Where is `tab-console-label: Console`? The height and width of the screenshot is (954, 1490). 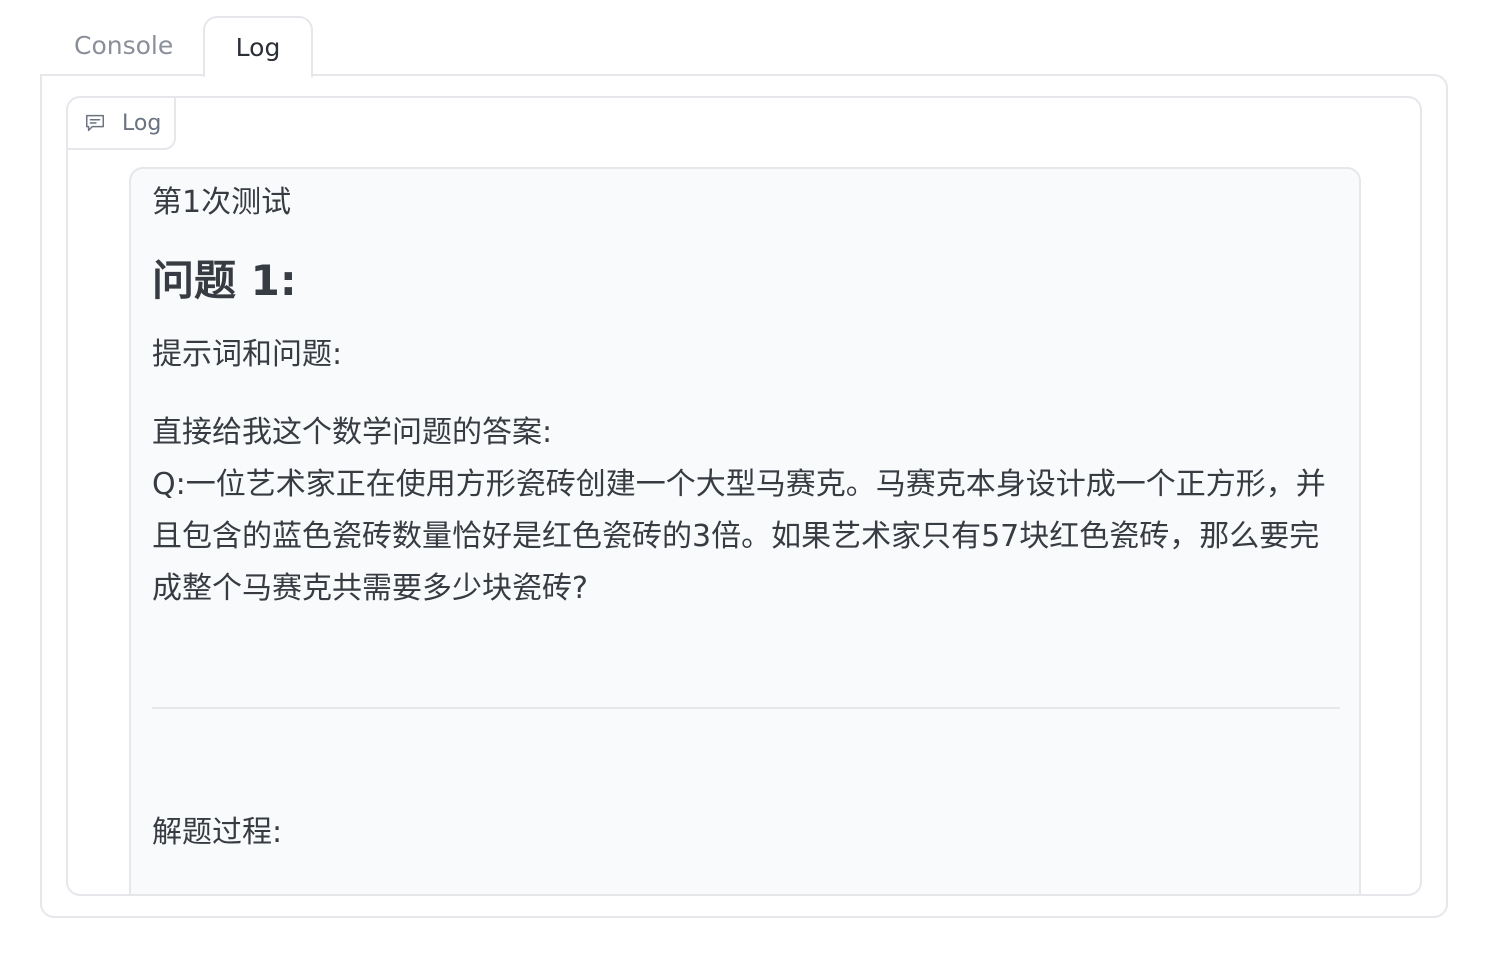
tab-console-label: Console is located at coordinates (124, 45).